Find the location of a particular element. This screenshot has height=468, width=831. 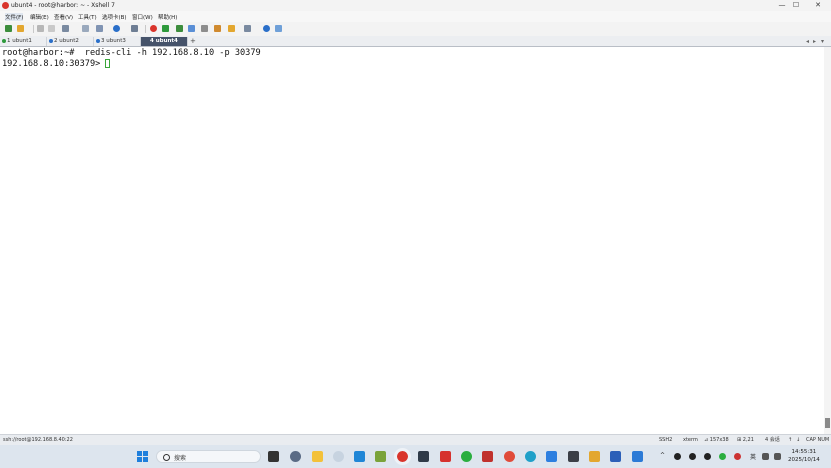

tab-list-icon: ▾ is located at coordinates (822, 41).